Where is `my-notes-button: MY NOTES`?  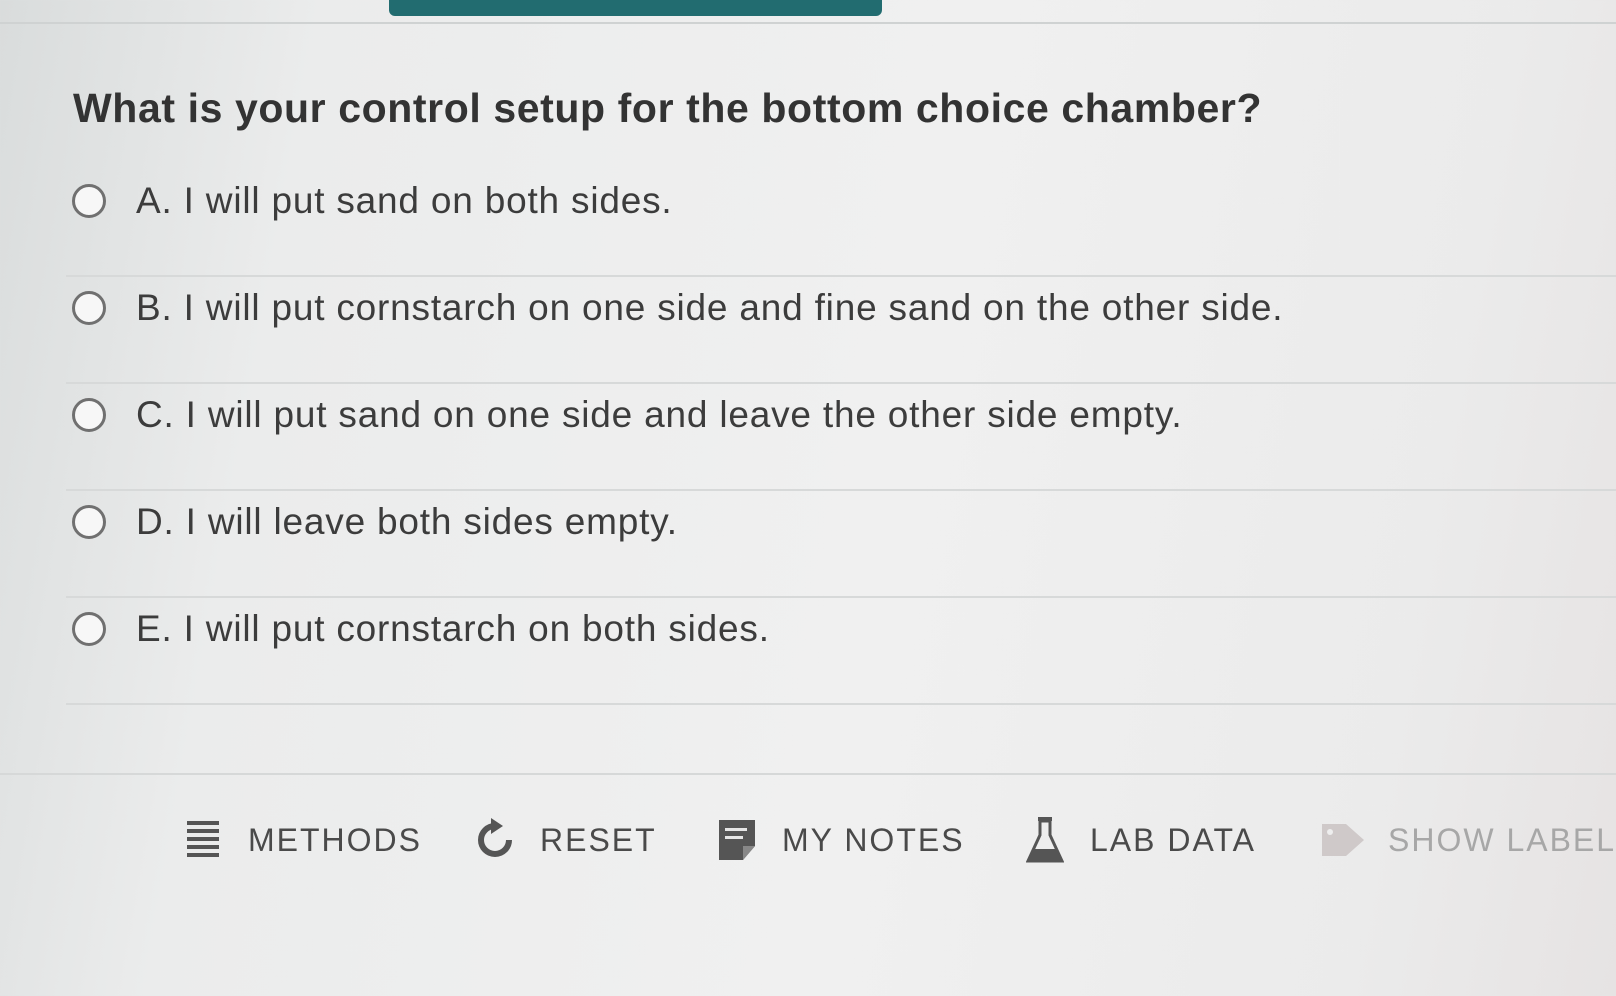
my-notes-button: MY NOTES is located at coordinates (839, 840).